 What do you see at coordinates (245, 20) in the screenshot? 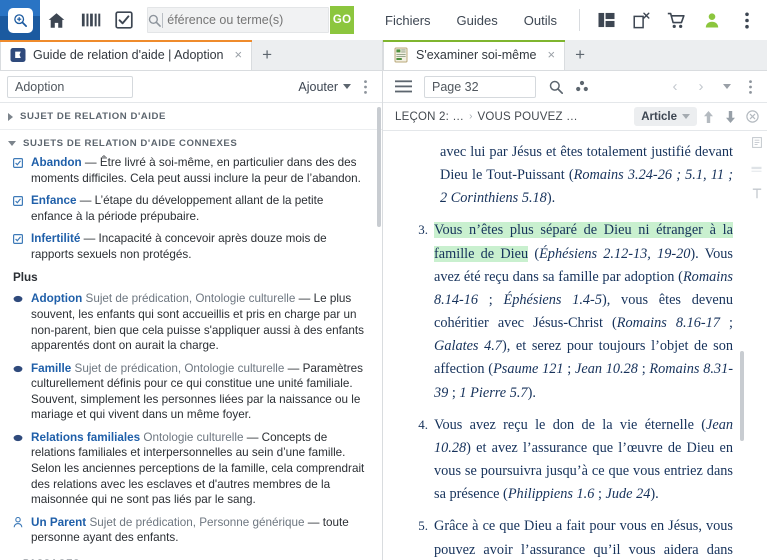
I see `search-input` at bounding box center [245, 20].